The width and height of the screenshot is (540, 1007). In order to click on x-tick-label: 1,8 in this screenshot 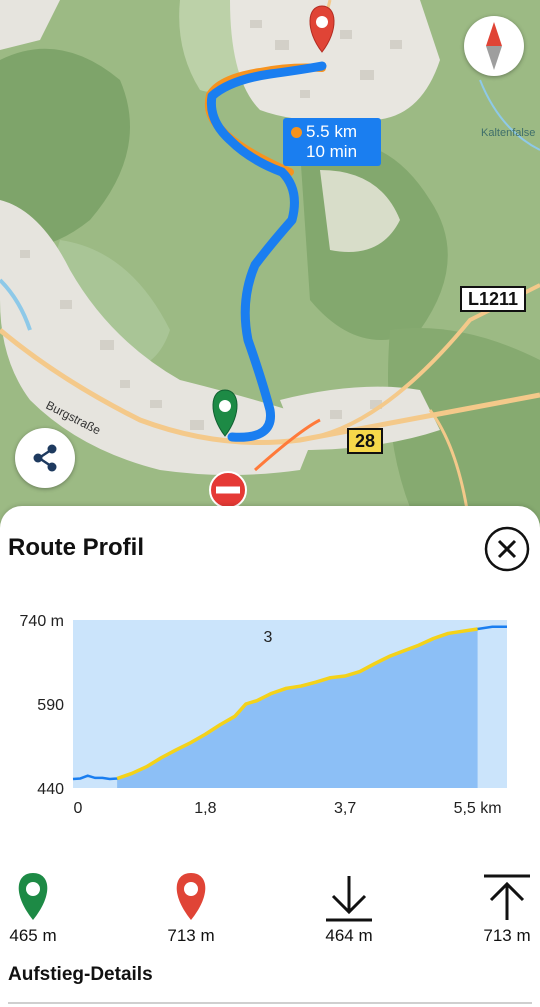, I will do `click(205, 808)`.